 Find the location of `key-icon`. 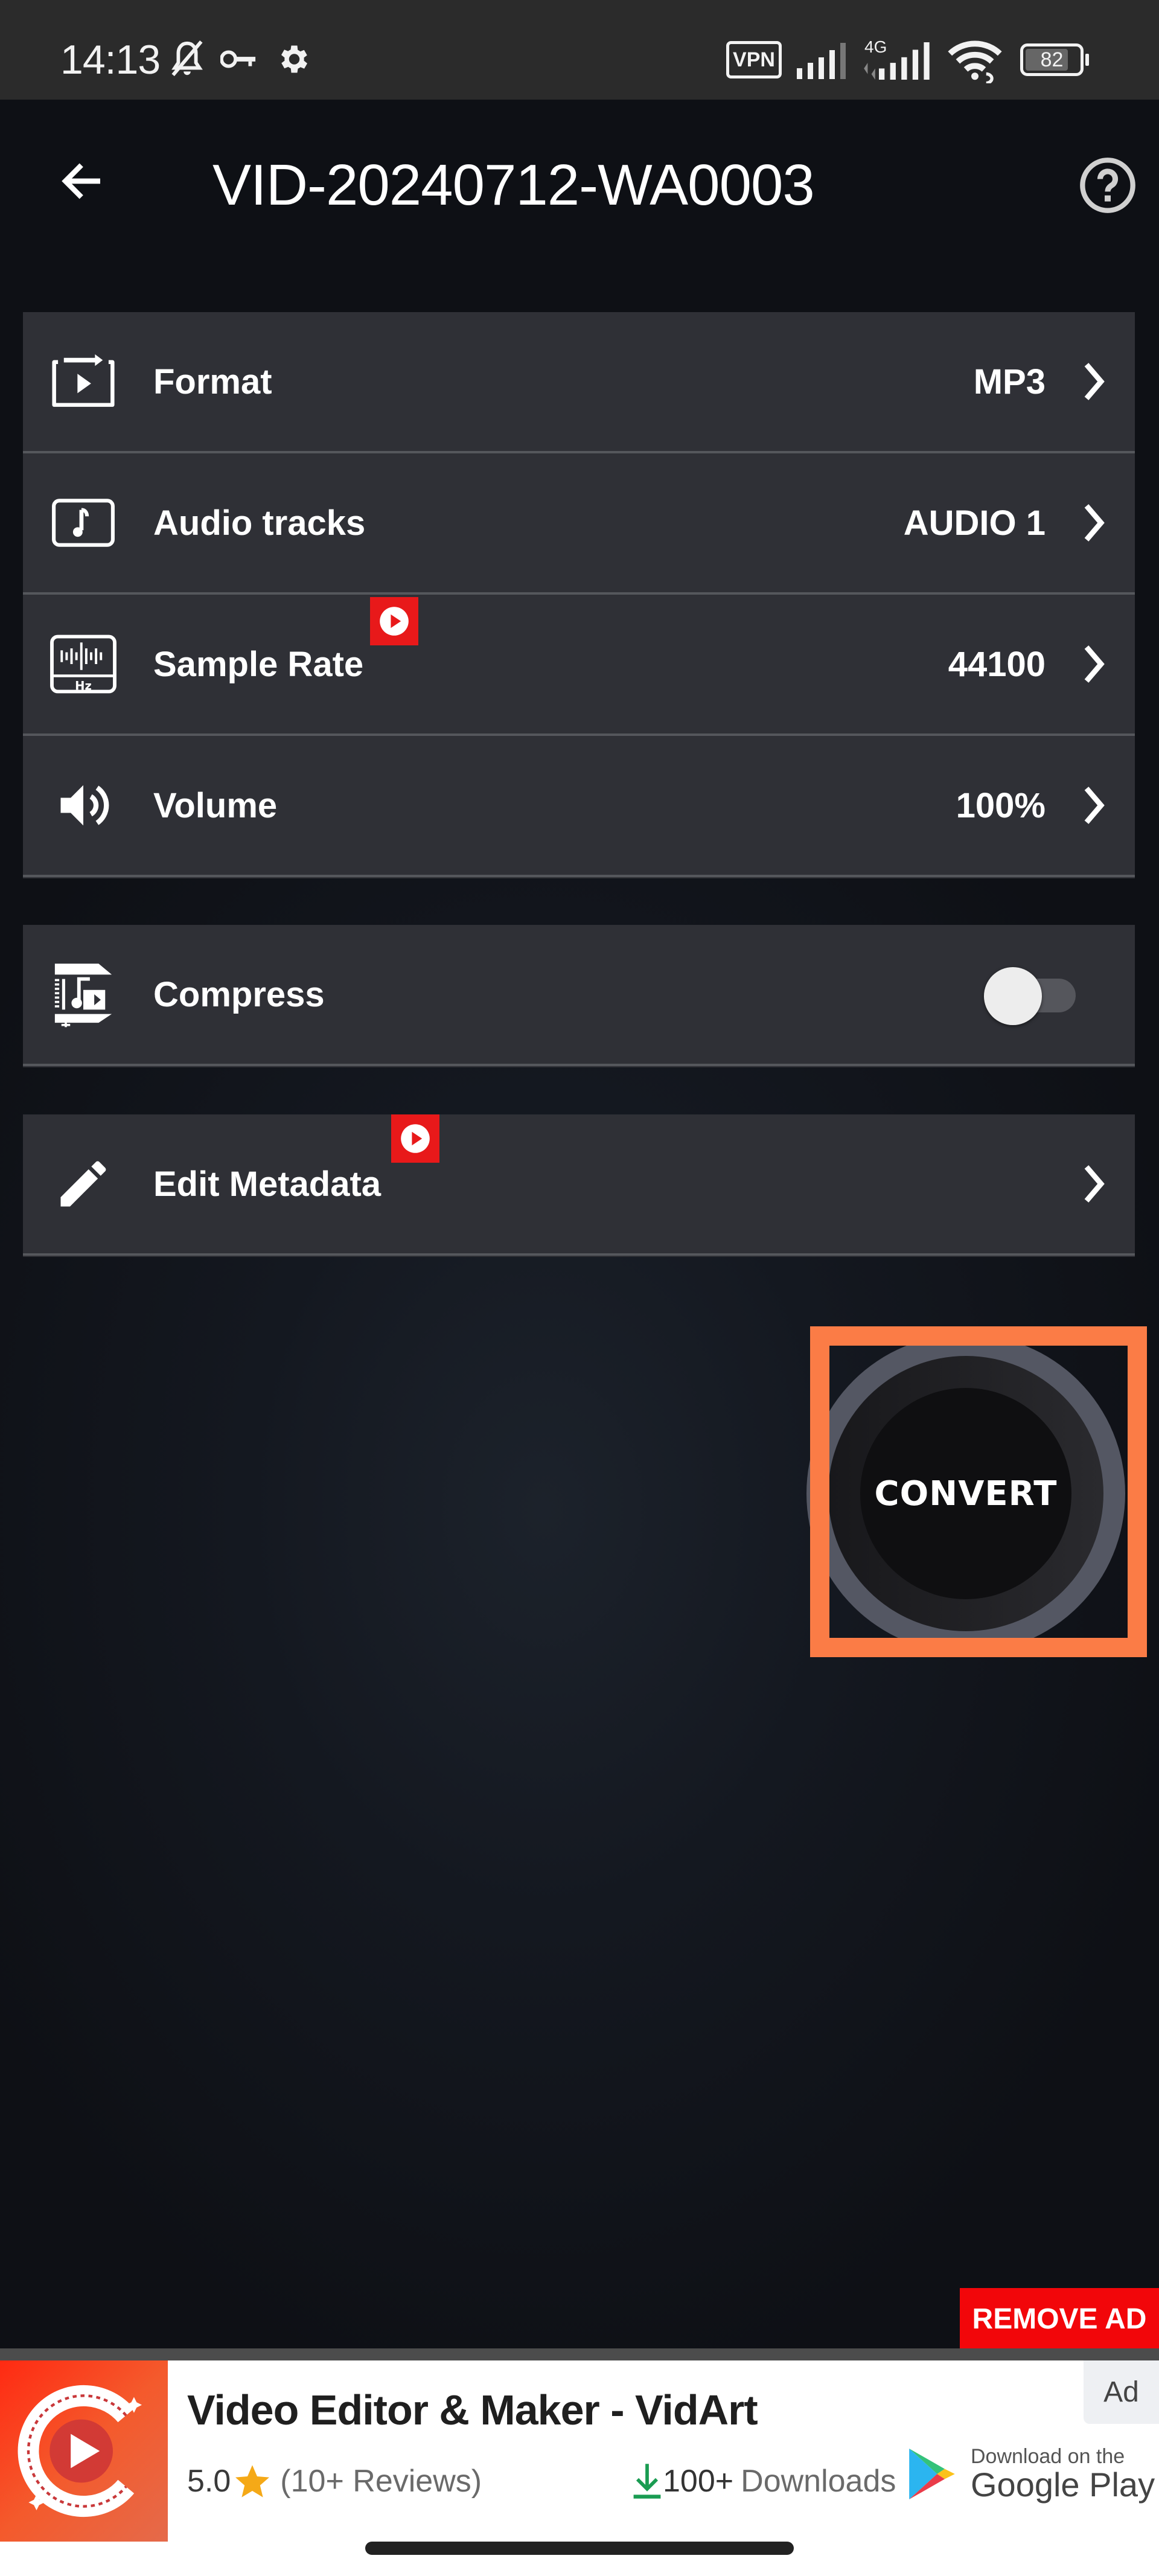

key-icon is located at coordinates (238, 59).